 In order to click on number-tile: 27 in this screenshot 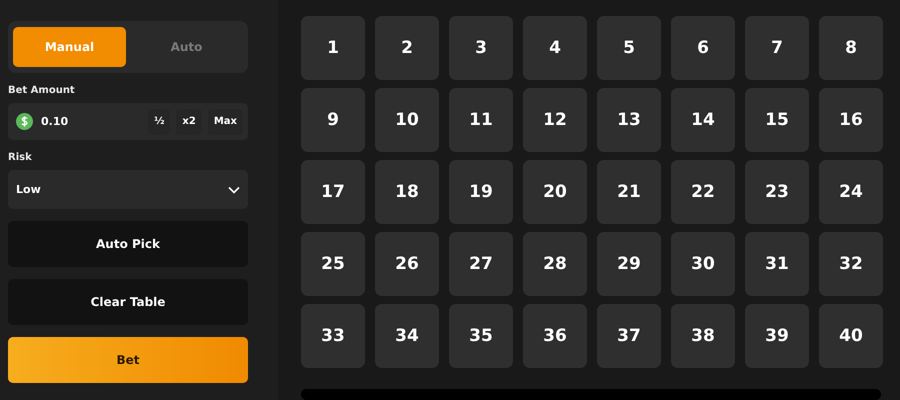, I will do `click(481, 264)`.